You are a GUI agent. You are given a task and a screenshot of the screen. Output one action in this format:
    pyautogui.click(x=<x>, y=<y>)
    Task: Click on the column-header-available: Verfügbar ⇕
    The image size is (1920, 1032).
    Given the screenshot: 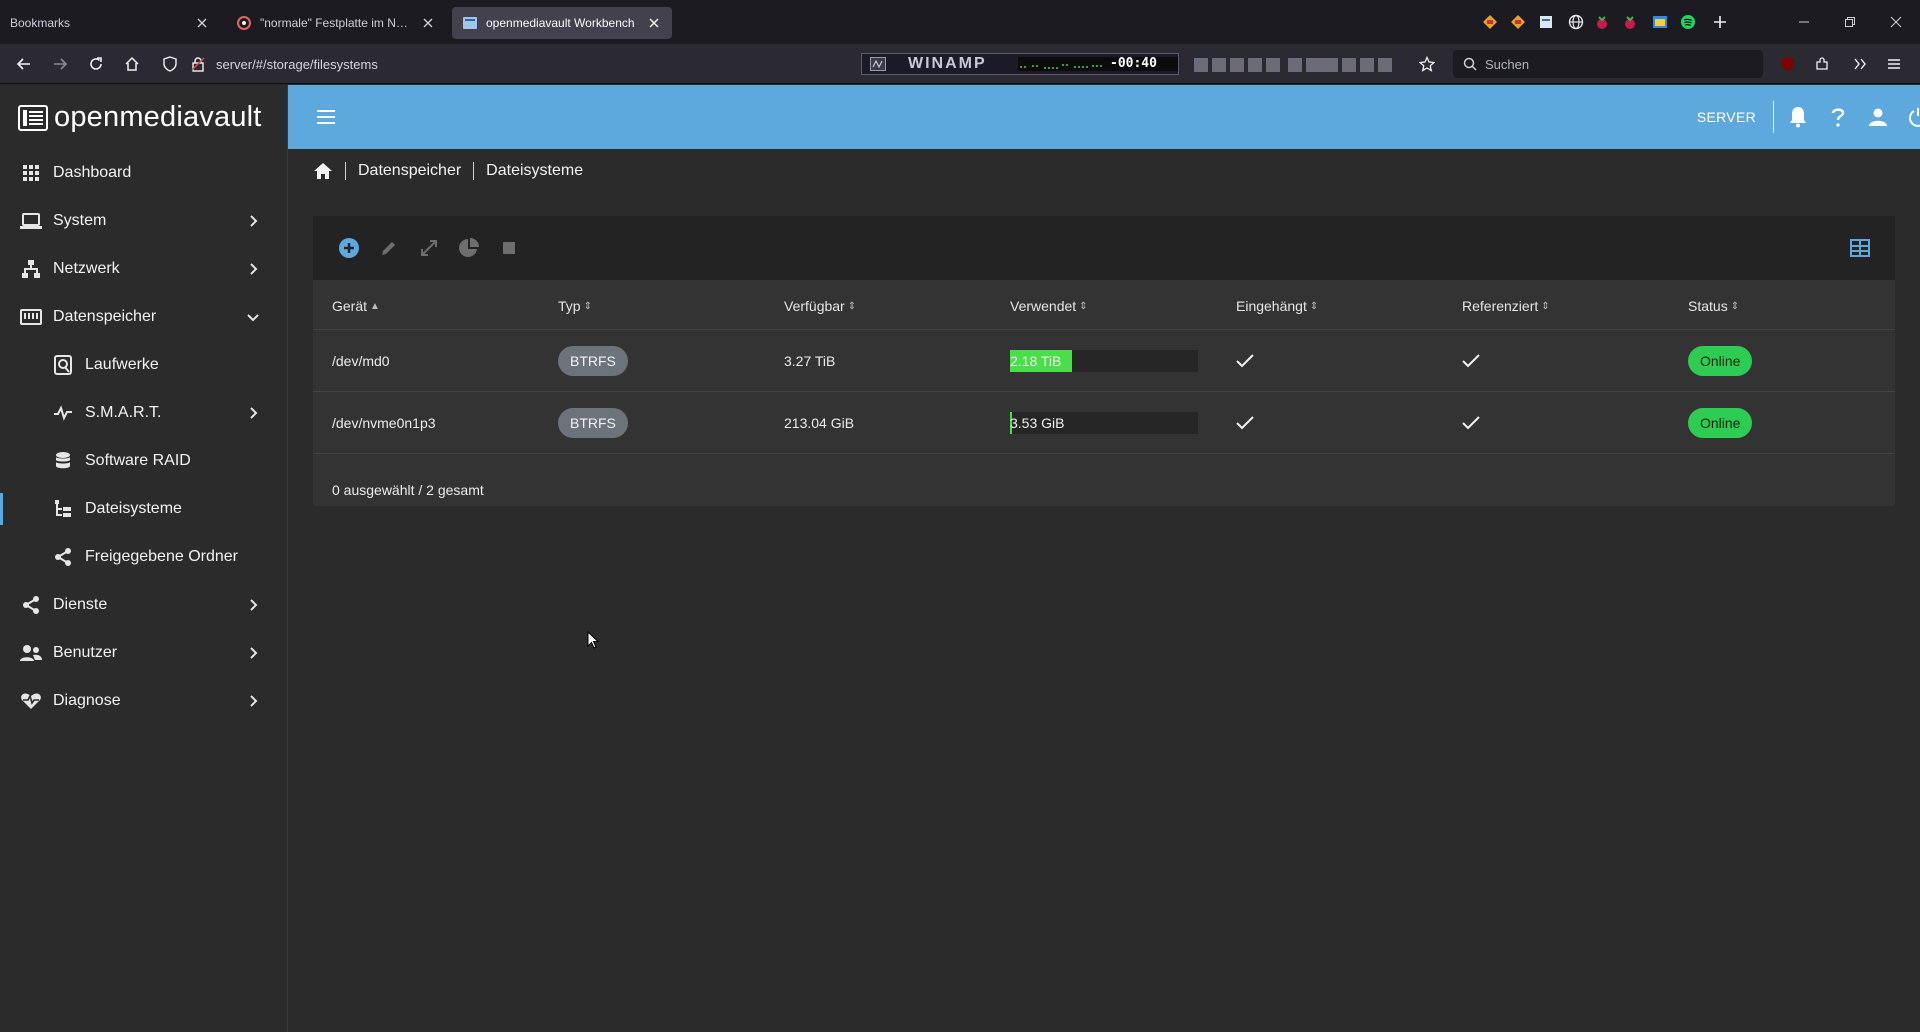 What is the action you would take?
    pyautogui.click(x=820, y=306)
    